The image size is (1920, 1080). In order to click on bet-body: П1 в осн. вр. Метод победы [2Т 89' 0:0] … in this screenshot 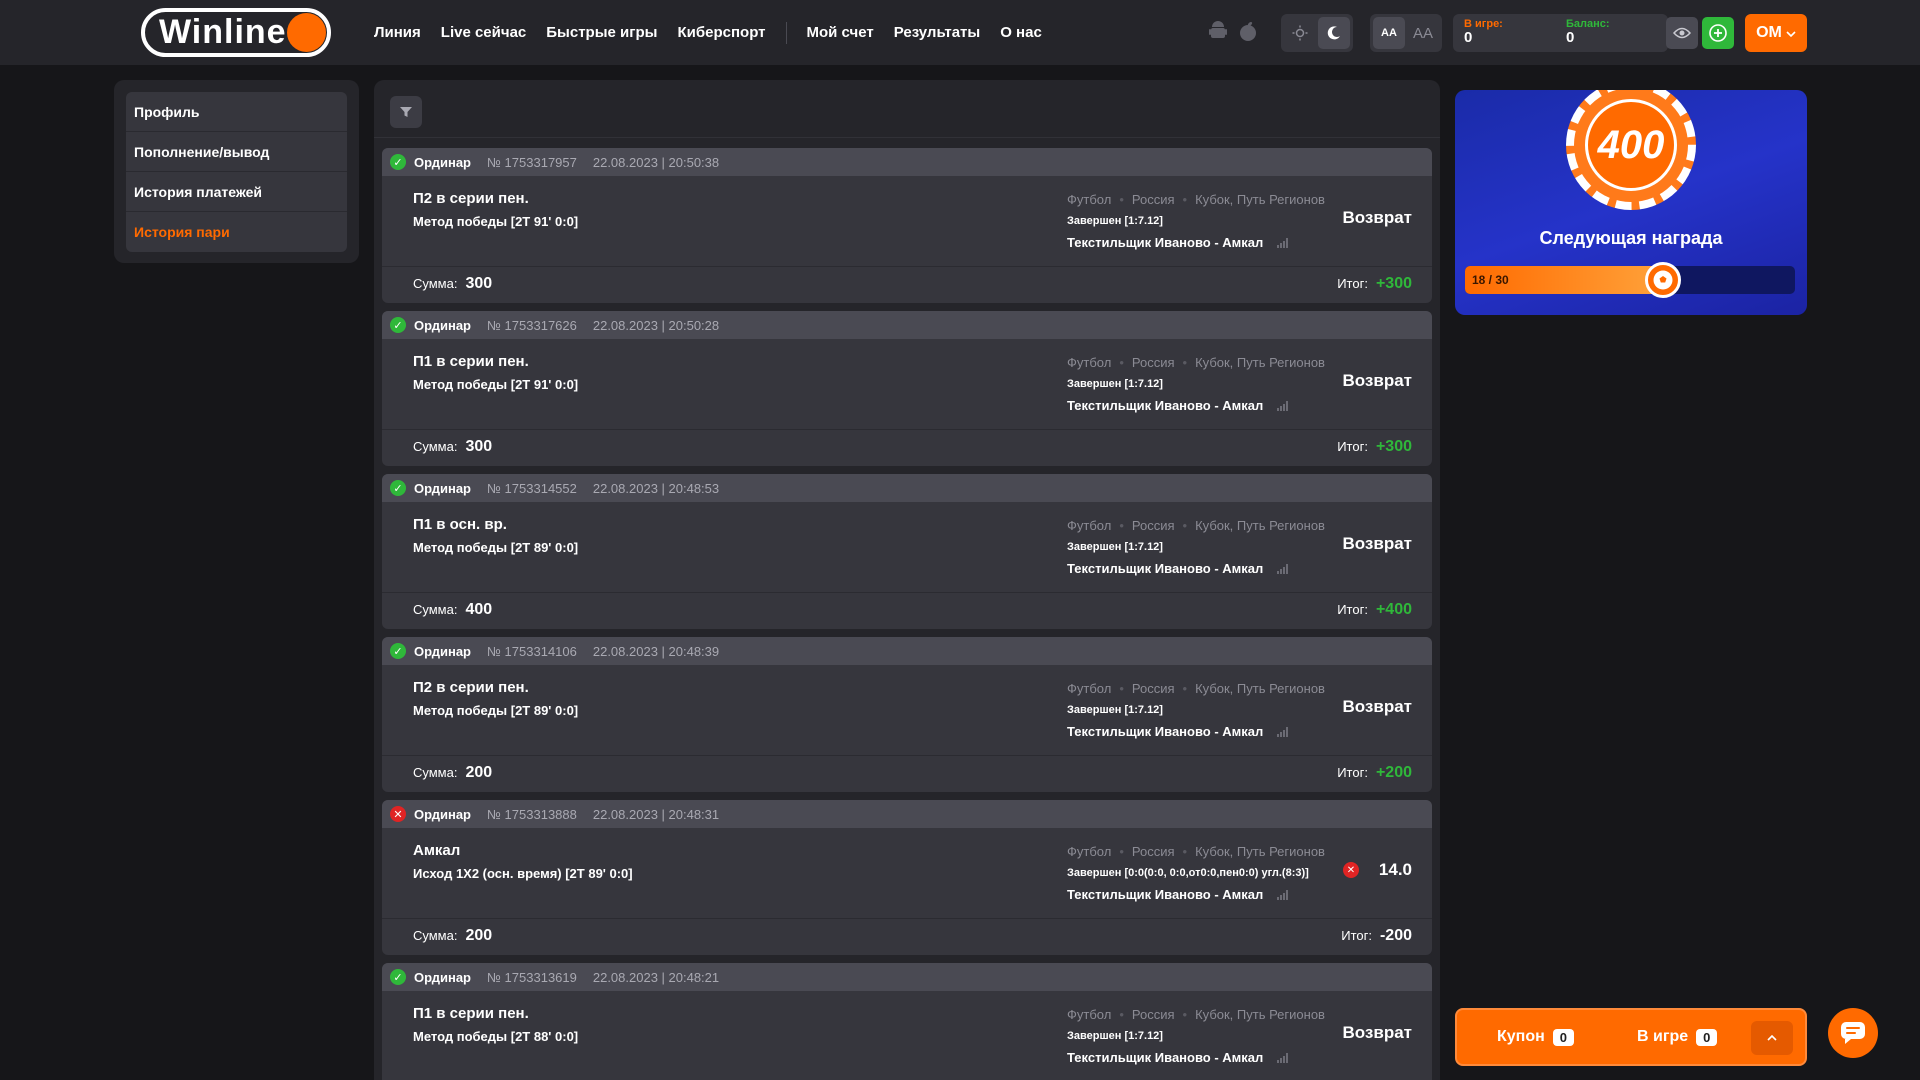, I will do `click(907, 547)`.